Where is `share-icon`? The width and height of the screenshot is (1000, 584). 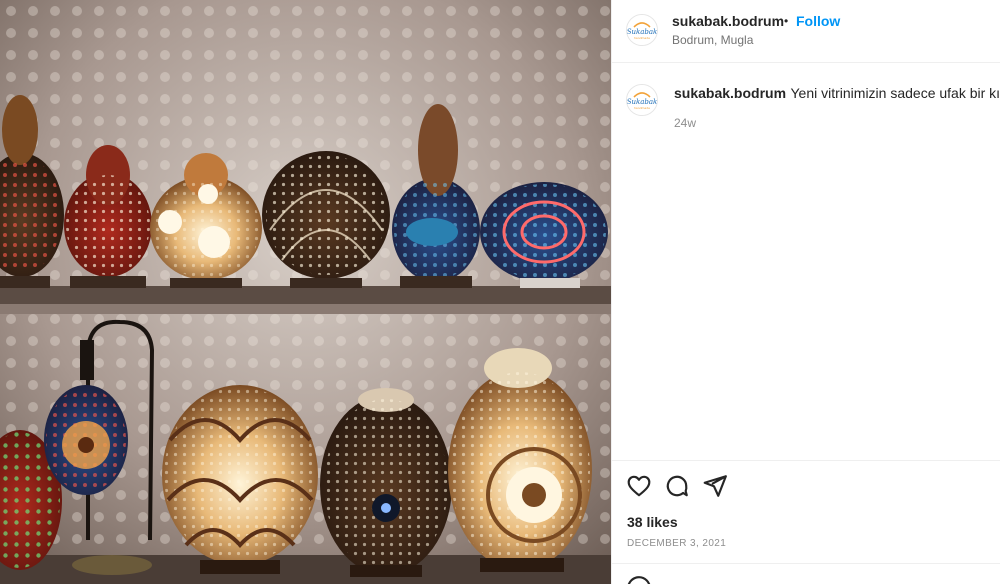 share-icon is located at coordinates (715, 486).